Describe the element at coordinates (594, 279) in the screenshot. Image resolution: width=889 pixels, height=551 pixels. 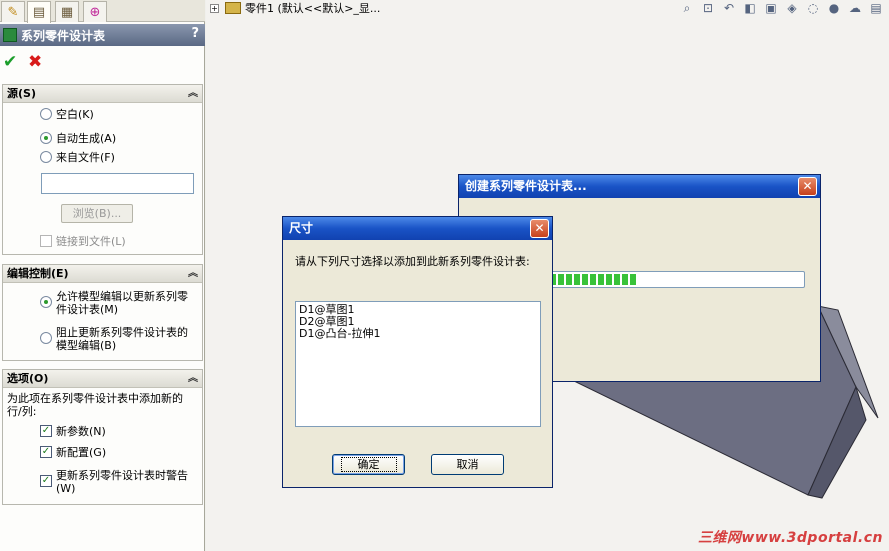
I see `progress-fill` at that location.